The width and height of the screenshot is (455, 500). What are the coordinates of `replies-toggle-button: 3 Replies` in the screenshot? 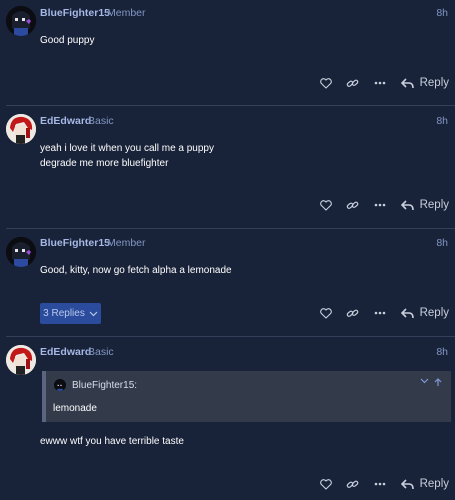 It's located at (70, 313).